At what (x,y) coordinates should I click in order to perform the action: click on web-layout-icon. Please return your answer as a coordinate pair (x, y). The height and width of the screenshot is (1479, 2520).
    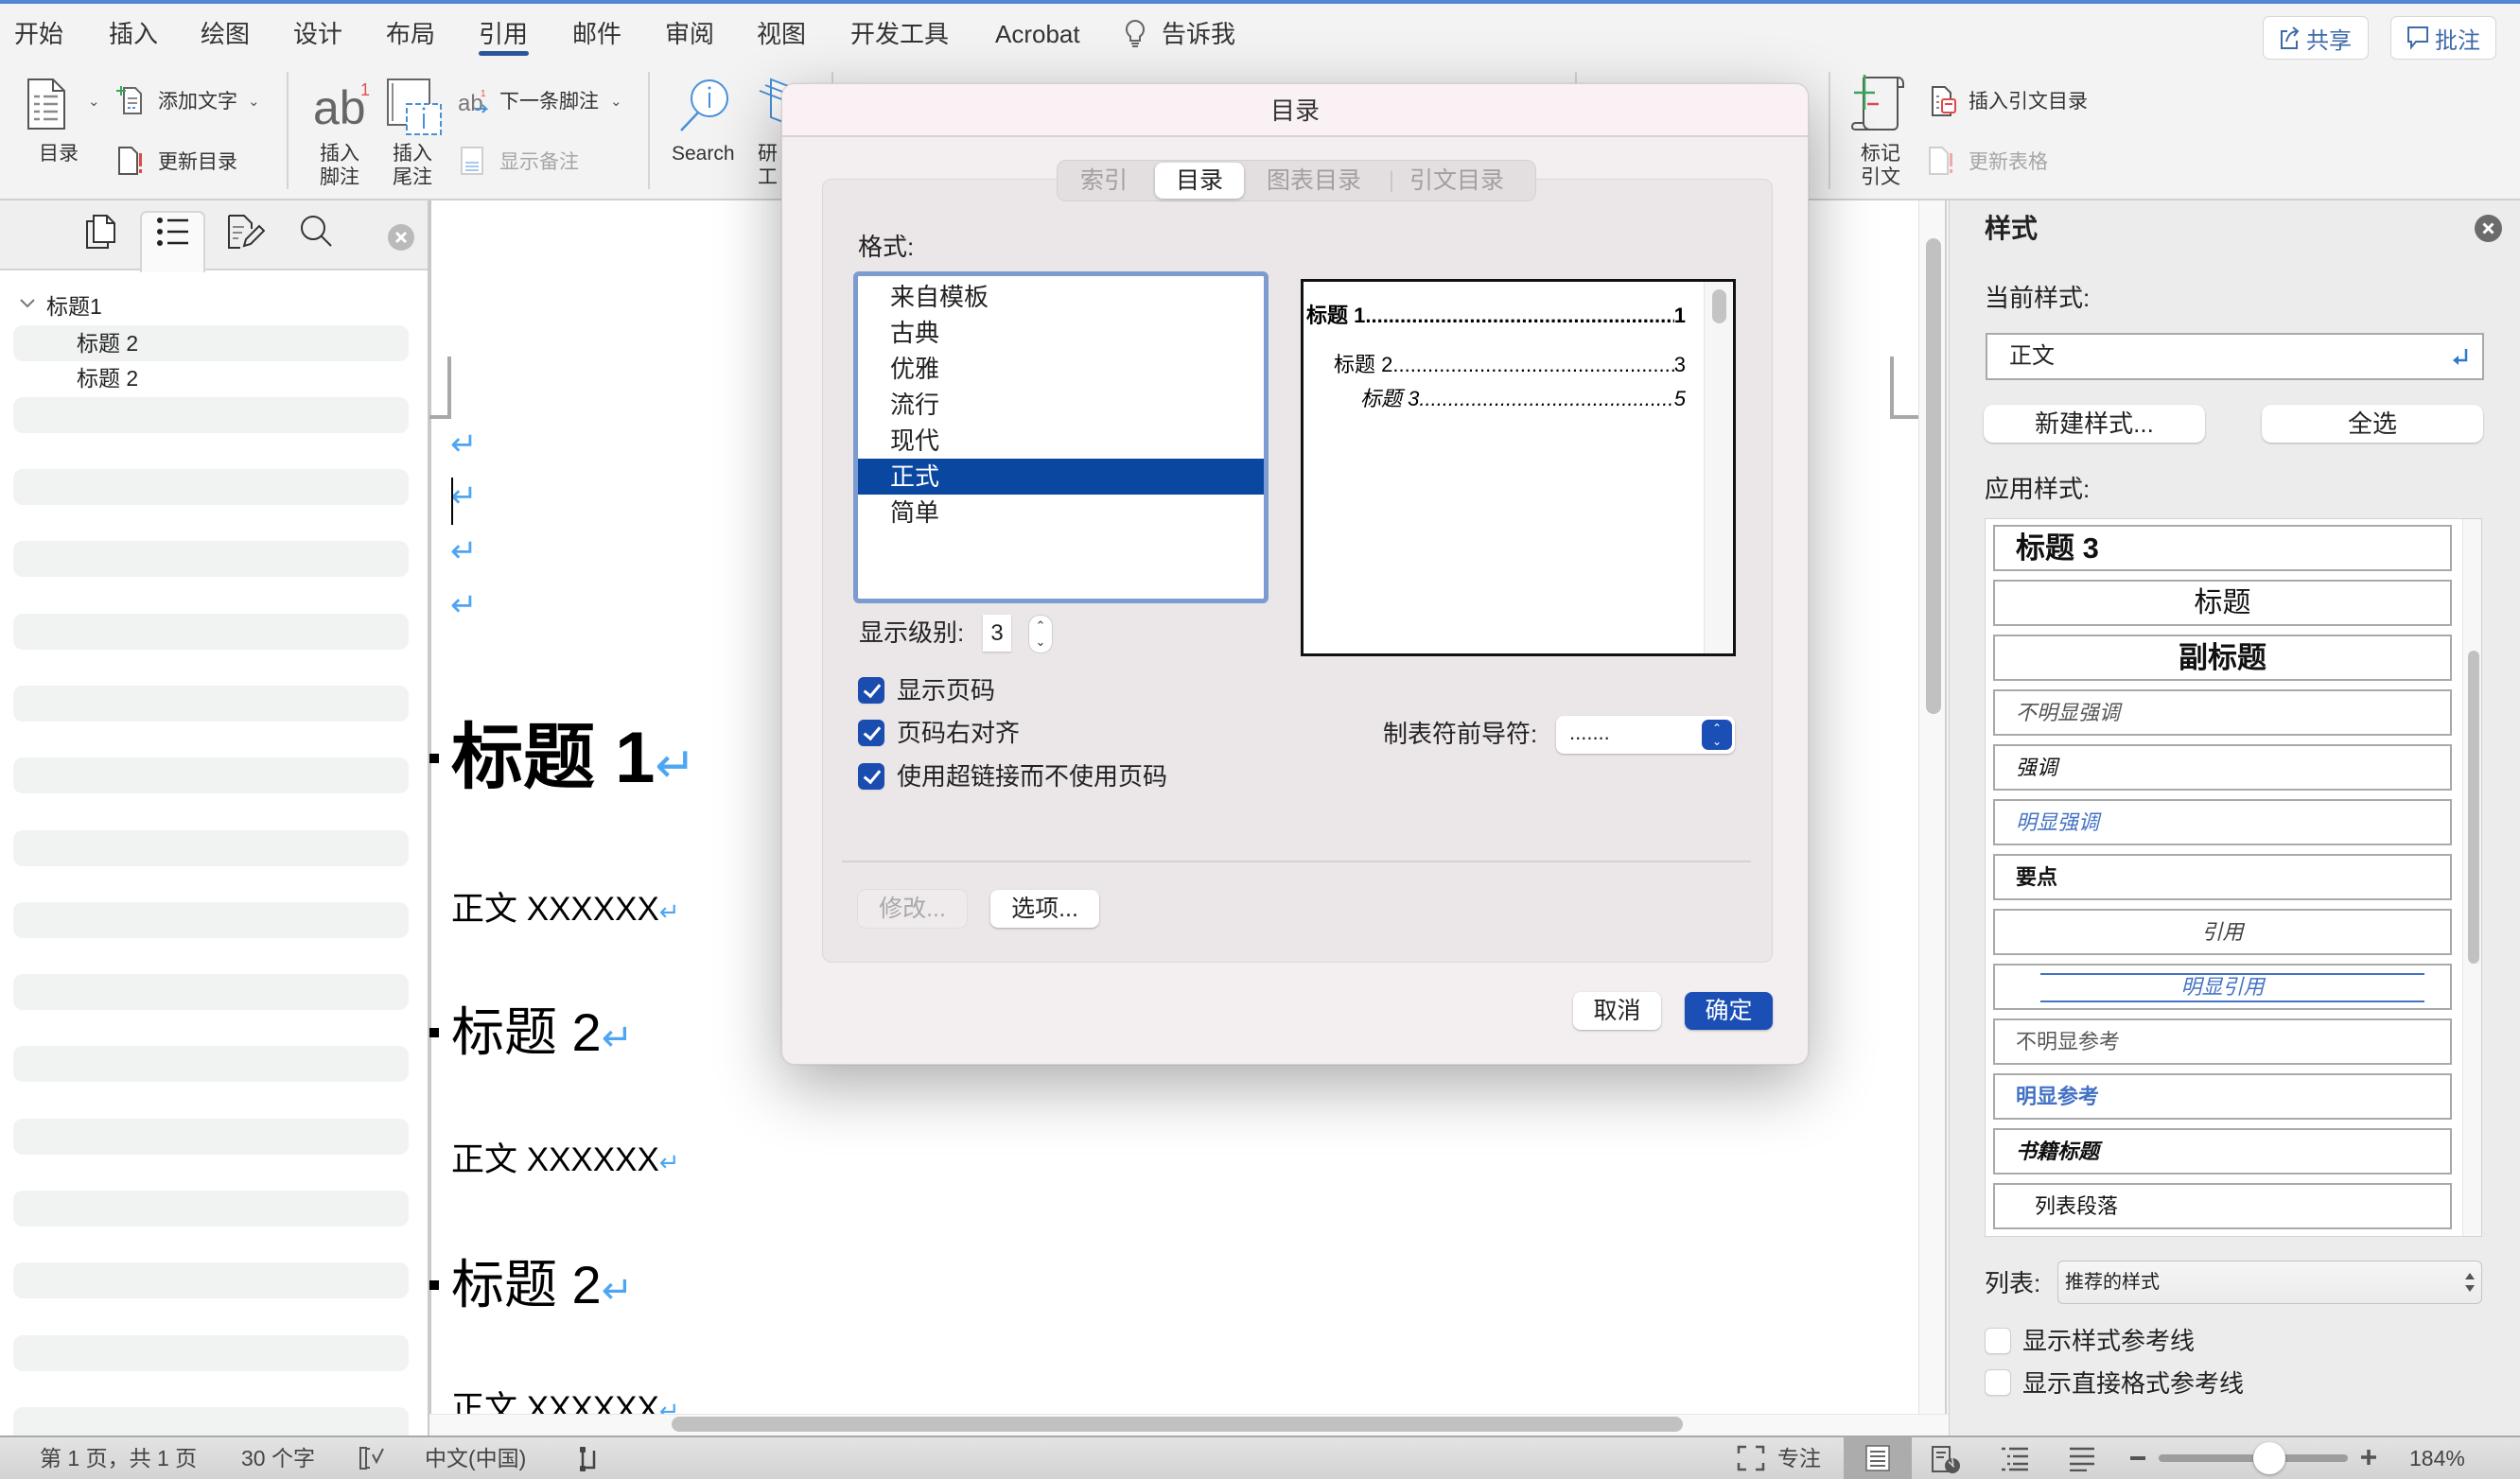
    Looking at the image, I should click on (1947, 1460).